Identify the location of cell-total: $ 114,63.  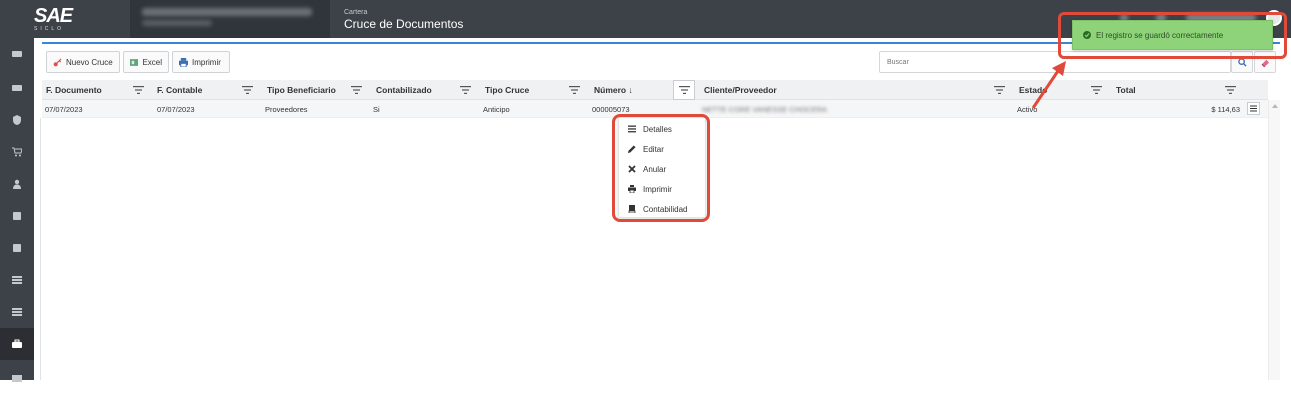
(1225, 109).